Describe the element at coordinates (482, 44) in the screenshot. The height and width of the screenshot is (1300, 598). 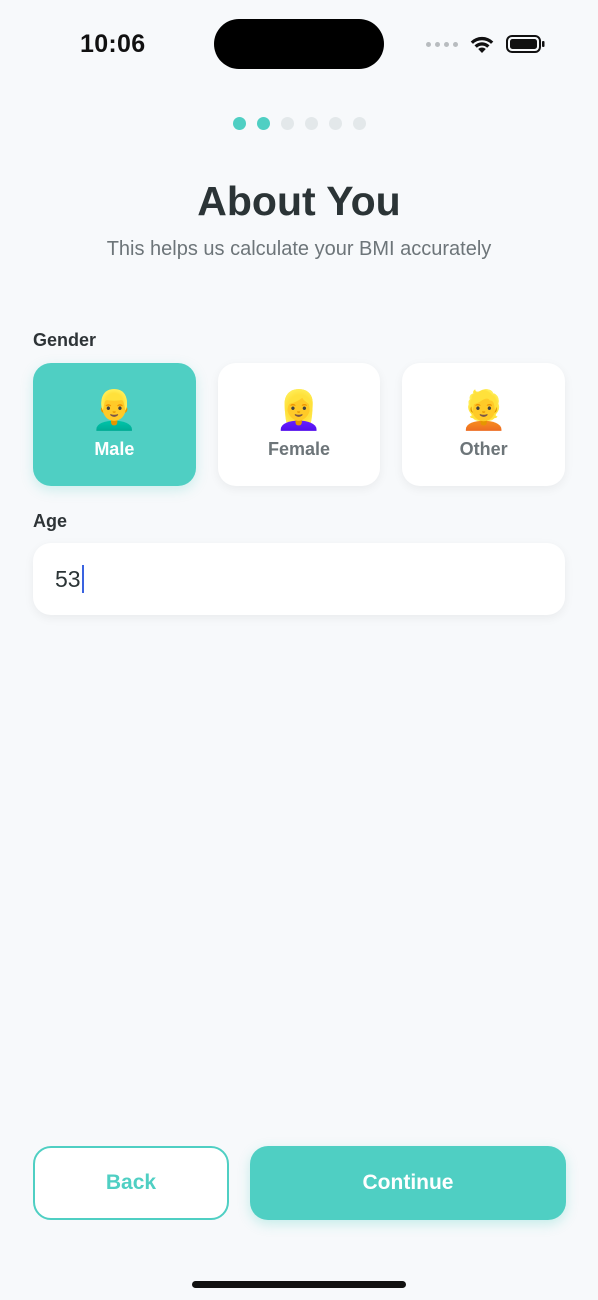
I see `wifi-icon` at that location.